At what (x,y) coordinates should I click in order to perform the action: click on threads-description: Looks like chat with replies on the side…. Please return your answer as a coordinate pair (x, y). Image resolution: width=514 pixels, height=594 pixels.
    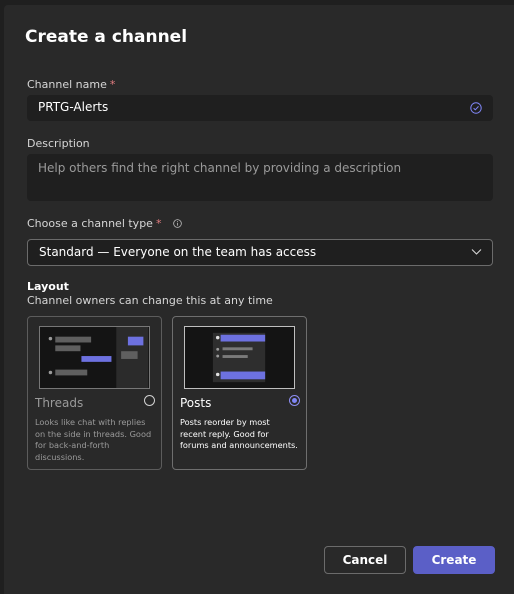
    Looking at the image, I should click on (93, 439).